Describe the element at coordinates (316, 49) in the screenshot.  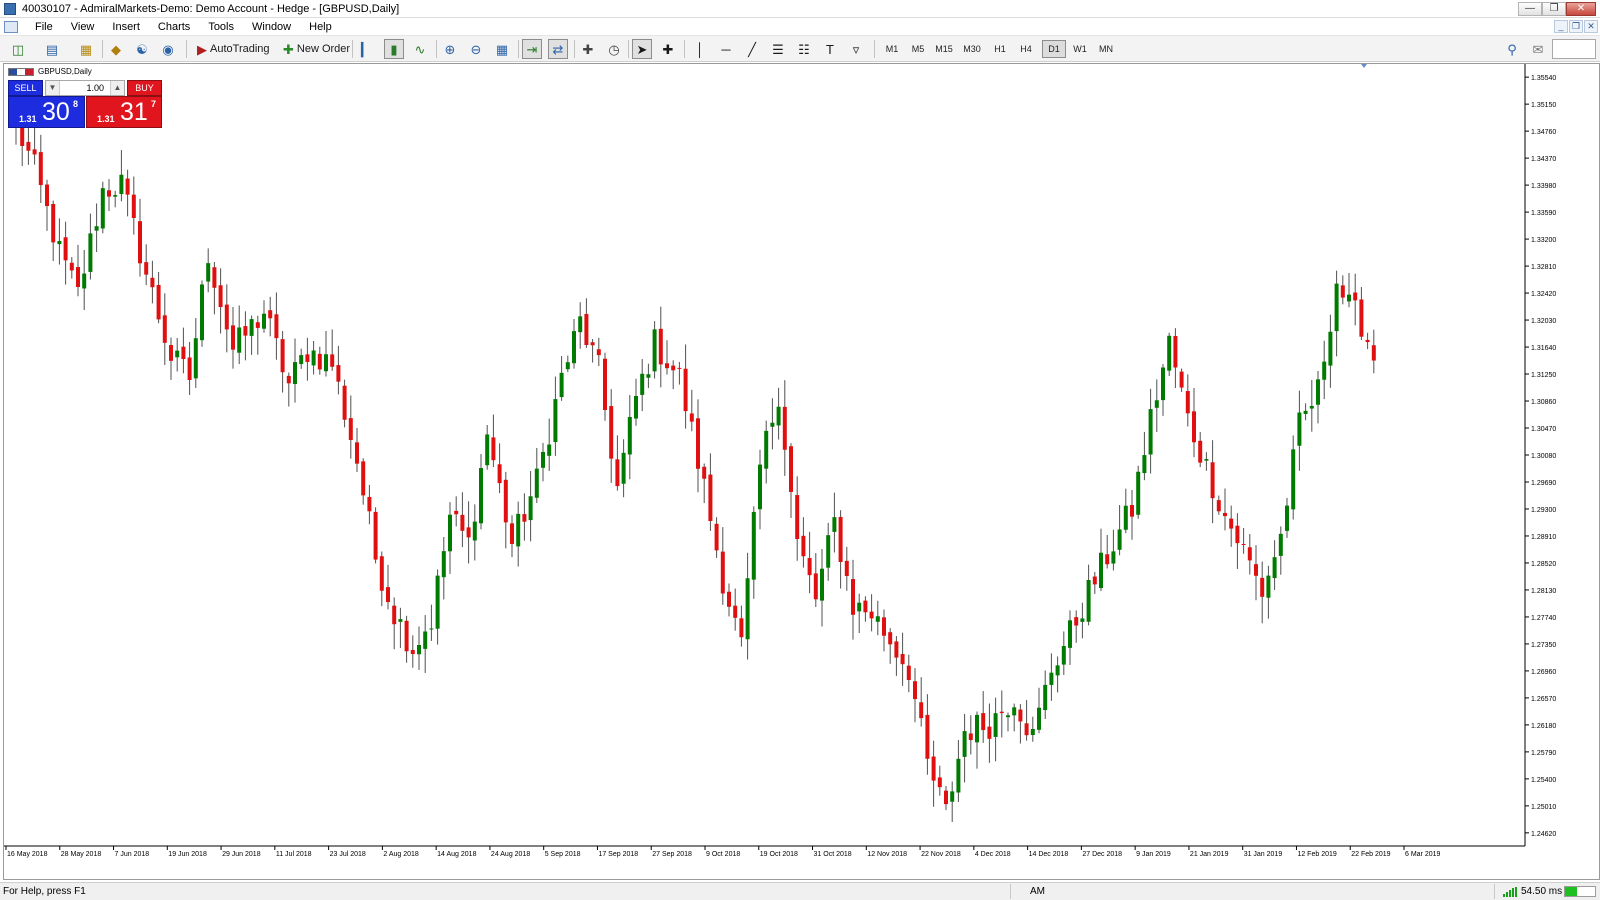
I see `new-order-button: ✚ New Order` at that location.